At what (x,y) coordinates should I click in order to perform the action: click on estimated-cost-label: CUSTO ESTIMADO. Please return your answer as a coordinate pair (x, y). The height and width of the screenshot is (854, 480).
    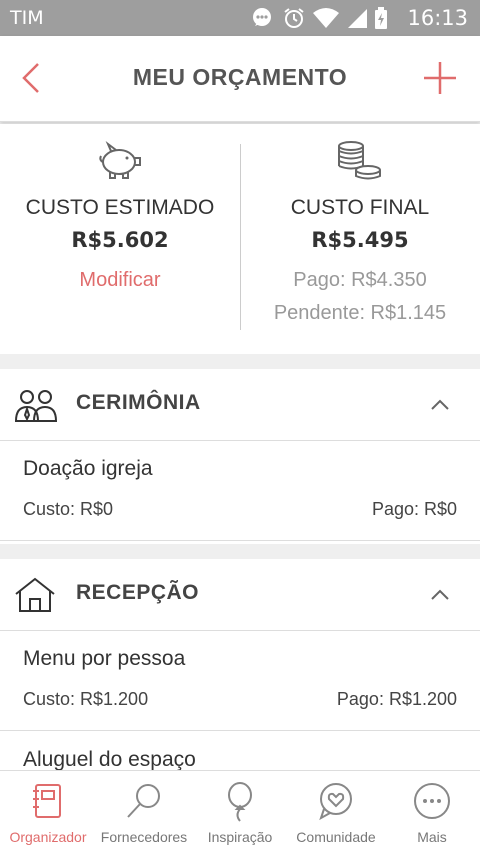
    Looking at the image, I should click on (120, 207).